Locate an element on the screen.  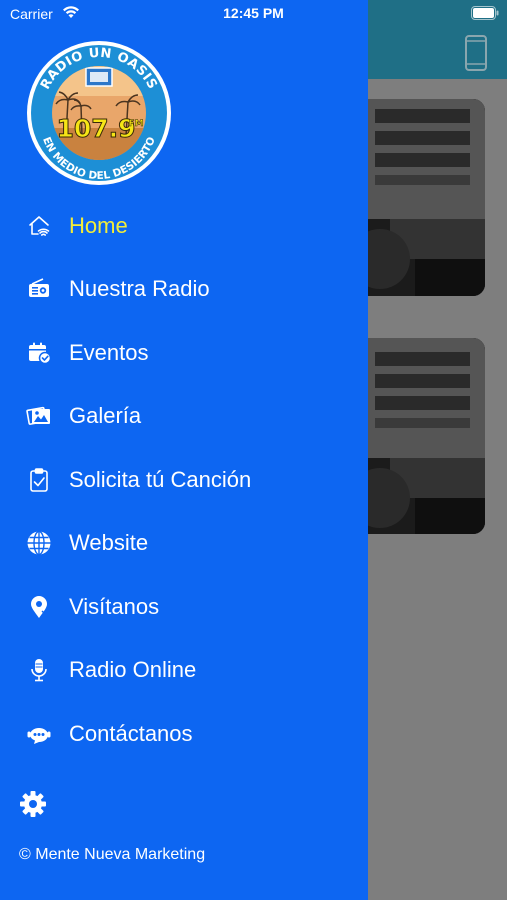
menu-item-eventos: Eventos is located at coordinates (184, 352).